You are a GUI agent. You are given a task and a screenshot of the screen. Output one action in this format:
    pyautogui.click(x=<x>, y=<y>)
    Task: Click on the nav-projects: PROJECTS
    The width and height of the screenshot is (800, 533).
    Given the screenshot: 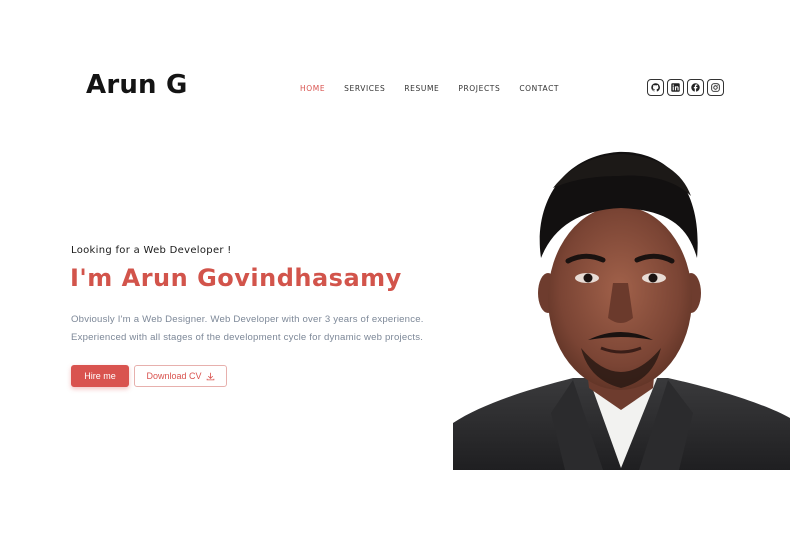 What is the action you would take?
    pyautogui.click(x=479, y=88)
    